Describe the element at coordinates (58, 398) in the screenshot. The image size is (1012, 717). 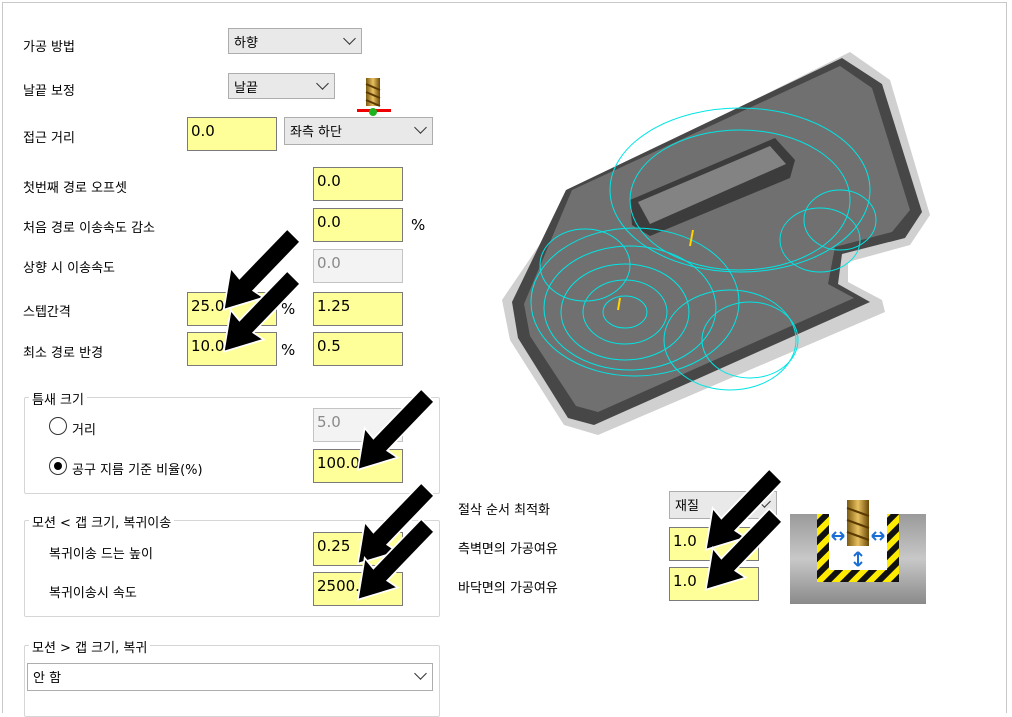
I see `gap-size-title: 틈새 크기` at that location.